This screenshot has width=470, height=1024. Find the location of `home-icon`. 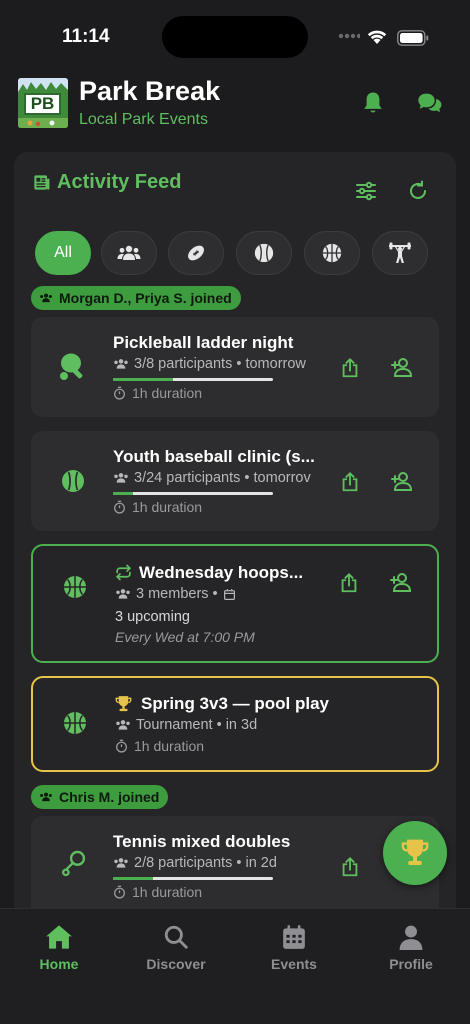

home-icon is located at coordinates (59, 937).